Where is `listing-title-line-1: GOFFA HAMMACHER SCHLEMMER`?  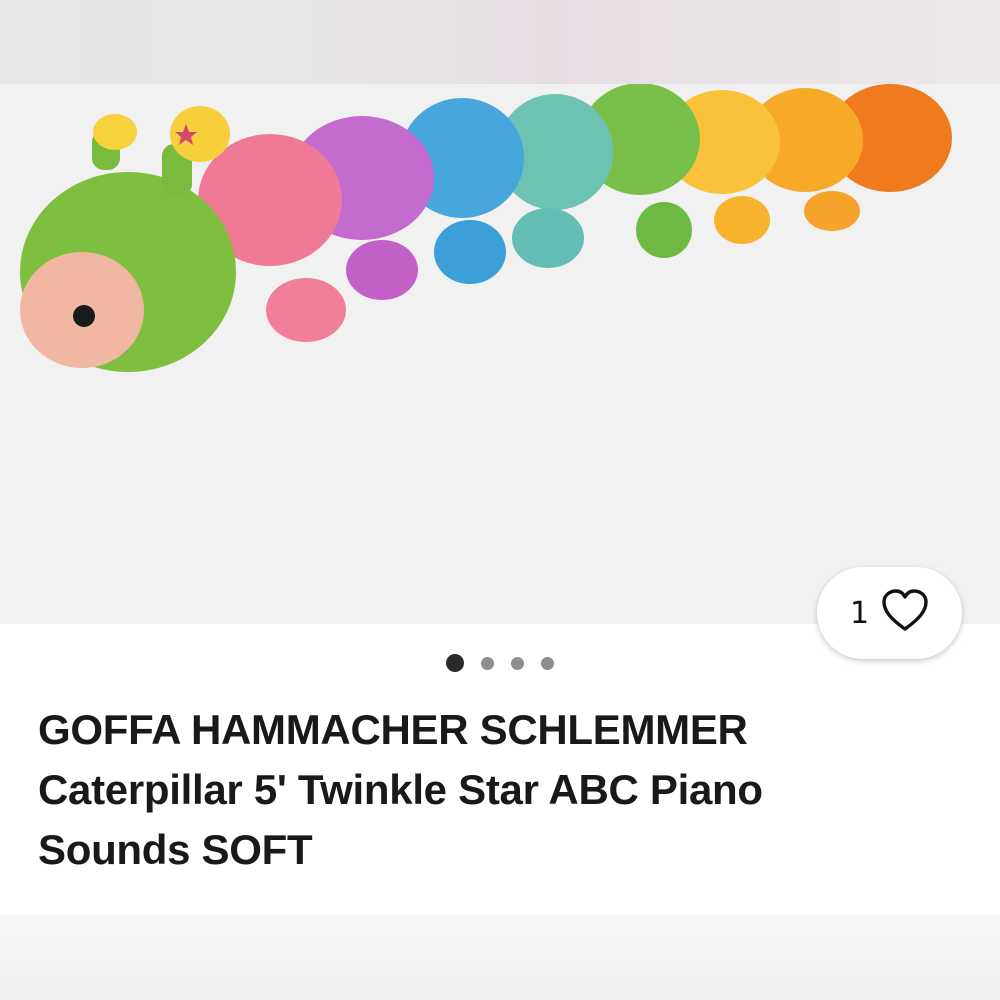
listing-title-line-1: GOFFA HAMMACHER SCHLEMMER is located at coordinates (393, 729).